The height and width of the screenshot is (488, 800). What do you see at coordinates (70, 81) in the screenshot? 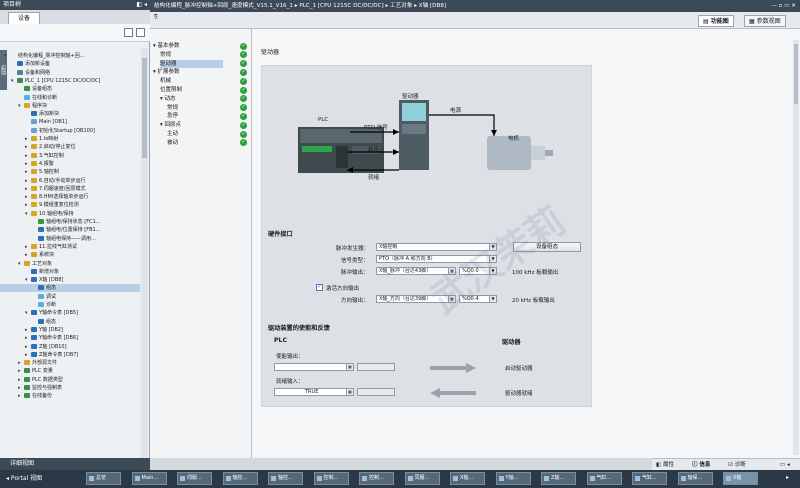
I see `tree-item: ▾ PLC_1 [CPU 1215C DC/DC/DC]` at bounding box center [70, 81].